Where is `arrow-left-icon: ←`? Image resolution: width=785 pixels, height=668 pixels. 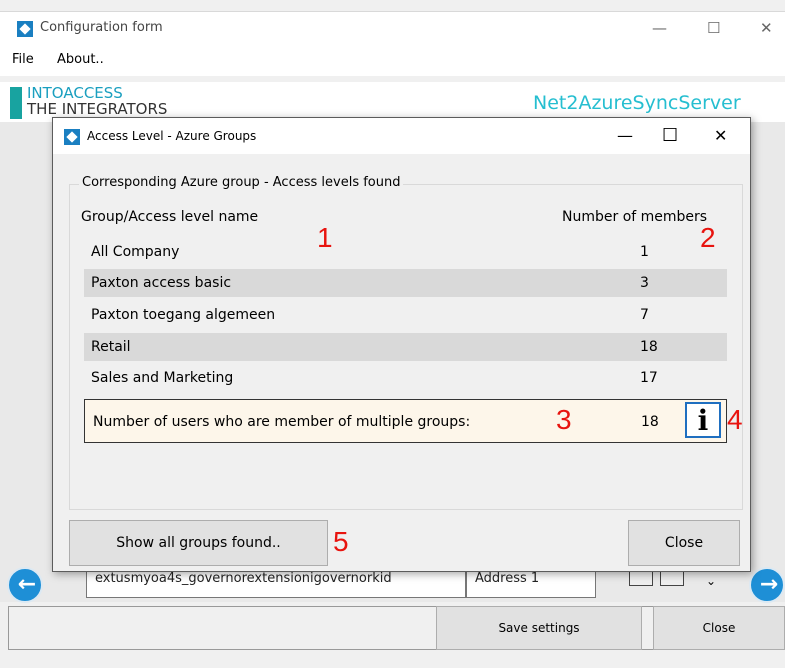
arrow-left-icon: ← is located at coordinates (27, 584).